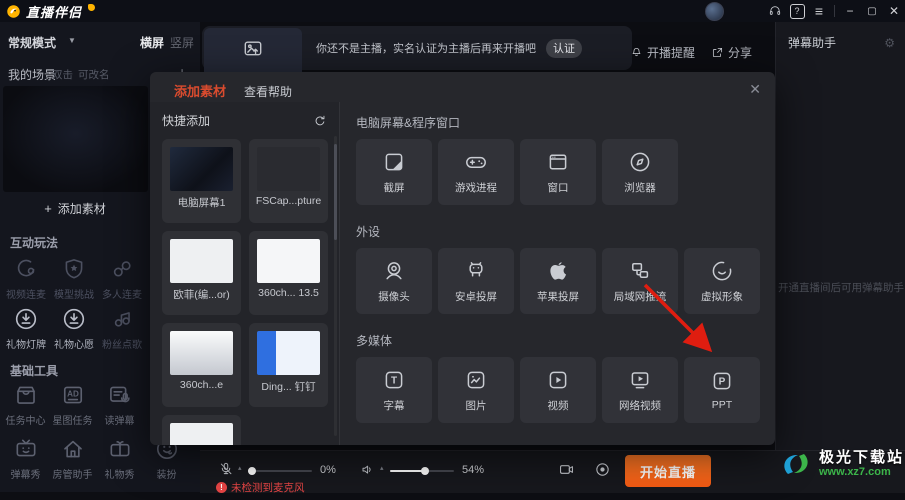 Image resolution: width=905 pixels, height=500 pixels. I want to click on ad-box-icon: AD, so click(72, 395).